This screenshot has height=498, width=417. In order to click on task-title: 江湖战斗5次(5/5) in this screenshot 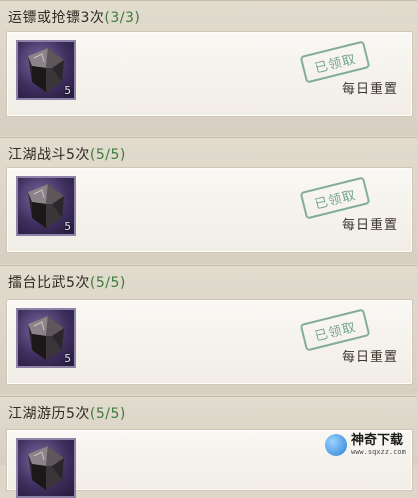, I will do `click(67, 154)`.